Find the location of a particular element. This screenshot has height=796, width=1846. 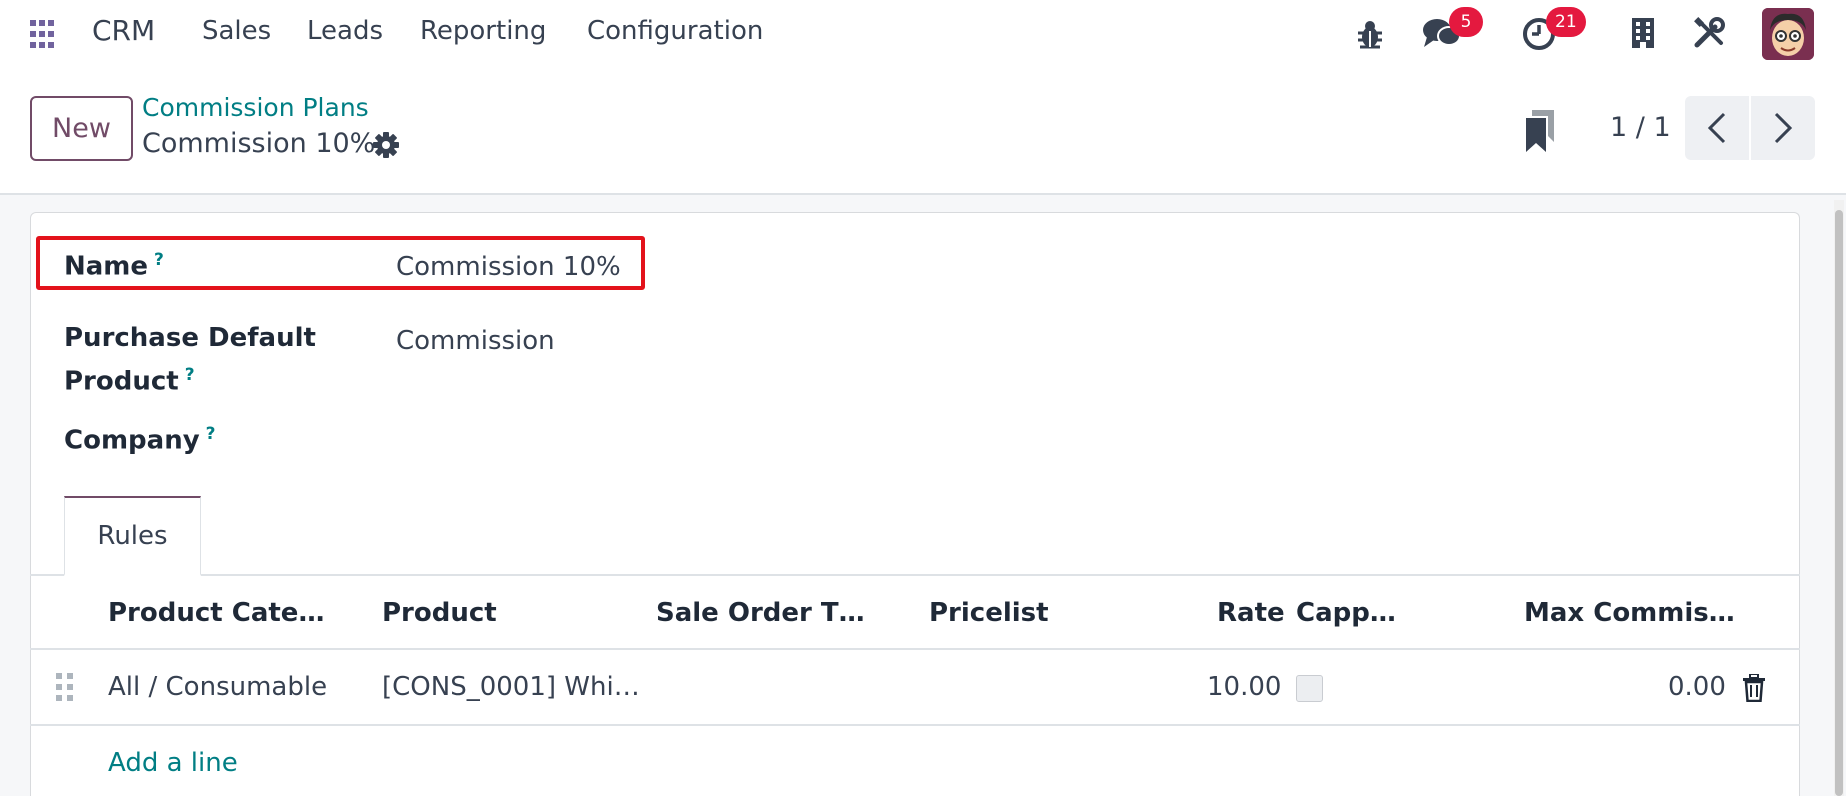

row-divider is located at coordinates (915, 725).